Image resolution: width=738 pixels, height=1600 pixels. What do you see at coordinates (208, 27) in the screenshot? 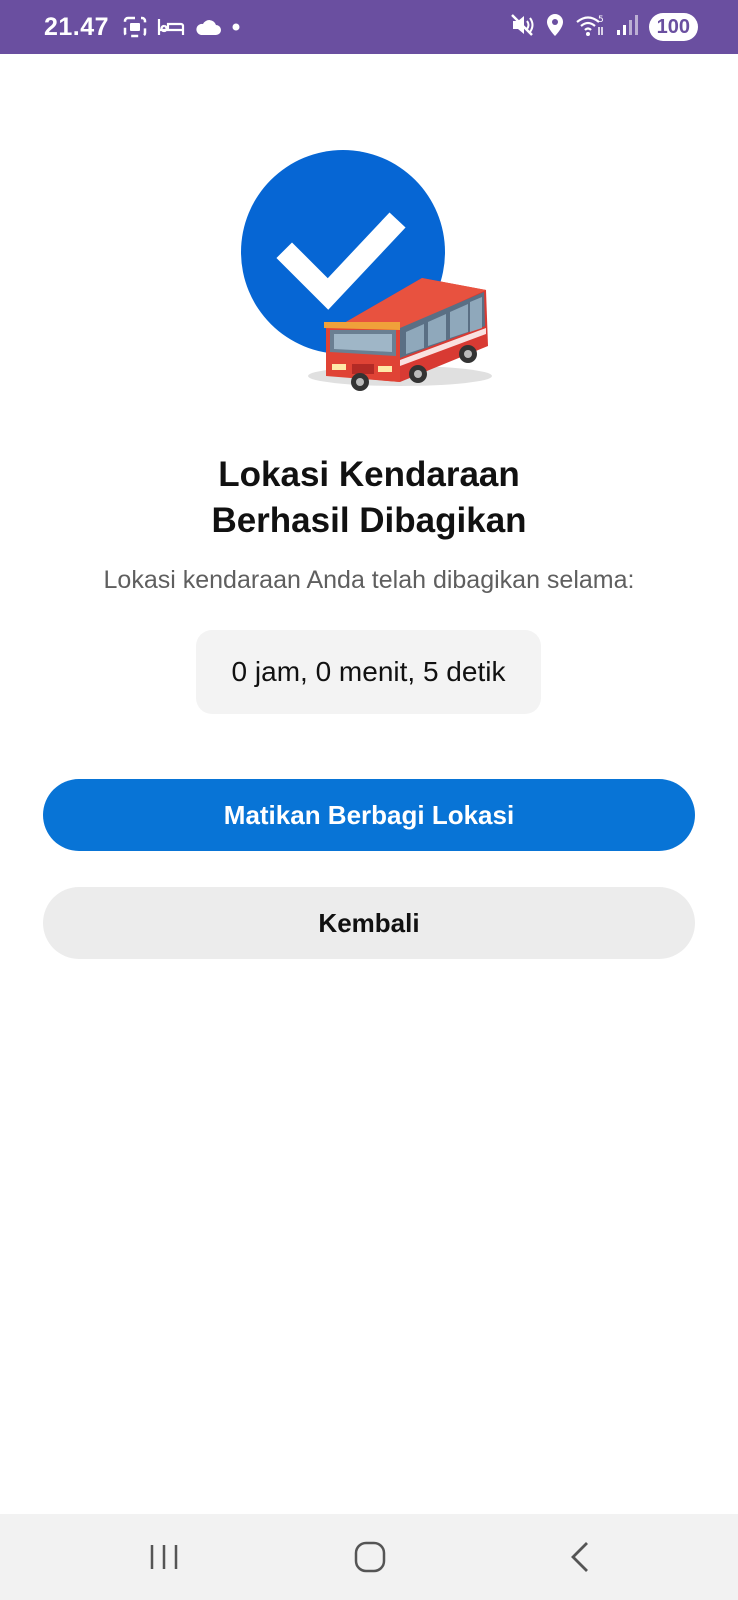
I see `cloud-icon` at bounding box center [208, 27].